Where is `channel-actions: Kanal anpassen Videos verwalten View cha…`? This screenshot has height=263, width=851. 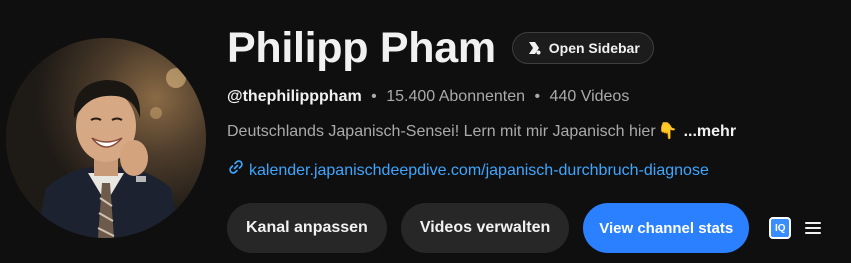 channel-actions: Kanal anpassen Videos verwalten View cha… is located at coordinates (524, 228).